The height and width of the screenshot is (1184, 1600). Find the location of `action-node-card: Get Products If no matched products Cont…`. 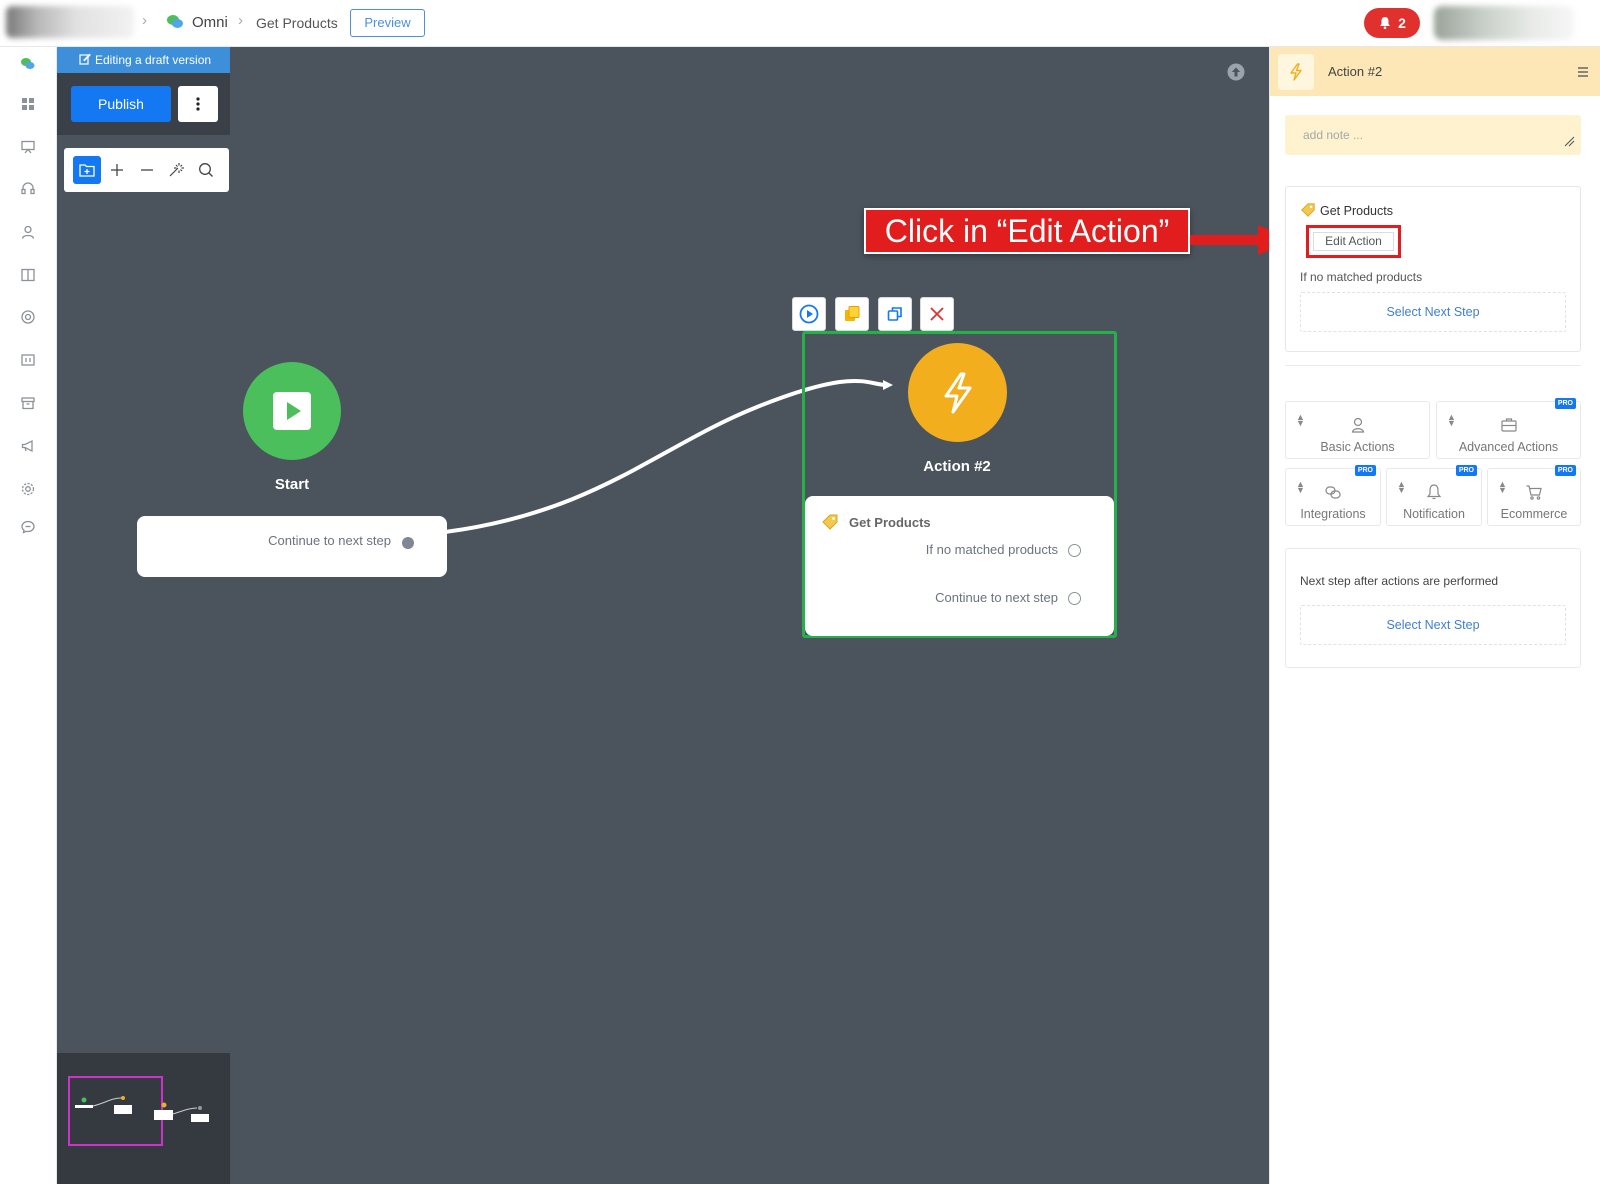

action-node-card: Get Products If no matched products Cont… is located at coordinates (959, 566).